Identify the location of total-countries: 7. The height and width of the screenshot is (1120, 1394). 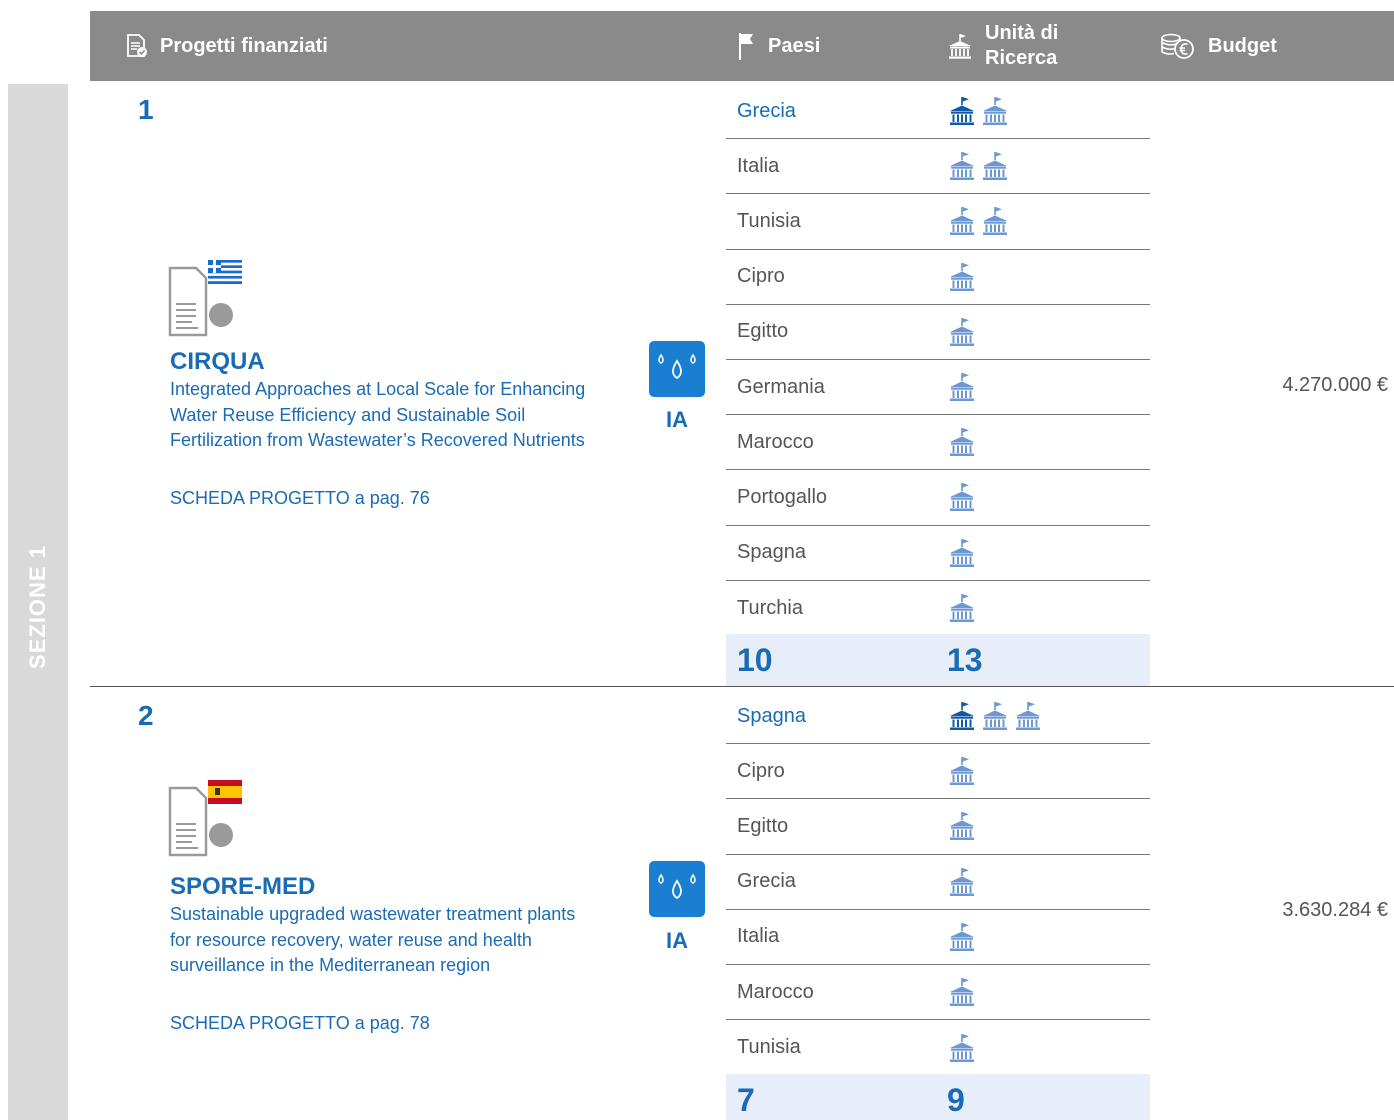
(746, 1100).